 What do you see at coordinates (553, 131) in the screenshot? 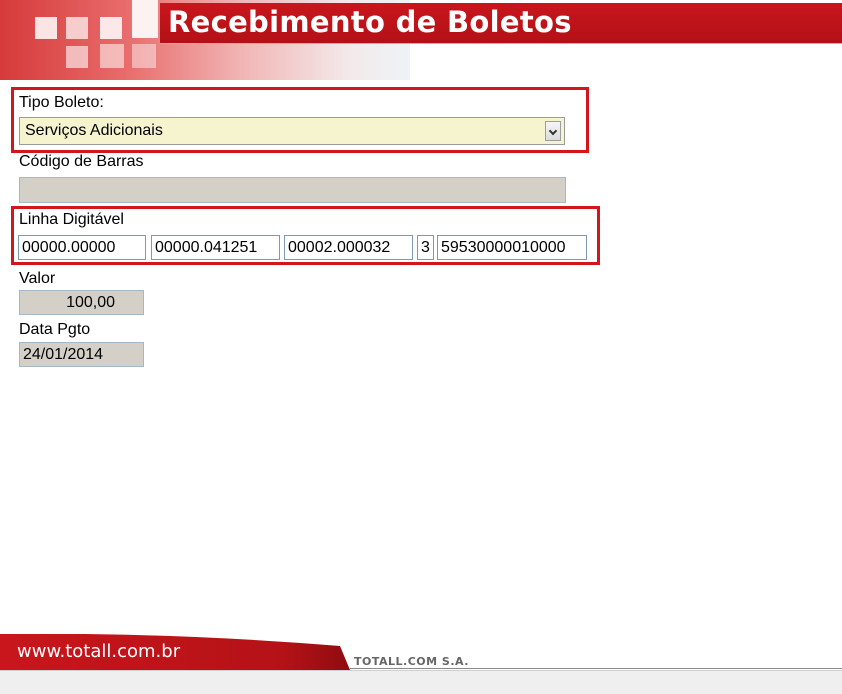
I see `chevron-down-icon` at bounding box center [553, 131].